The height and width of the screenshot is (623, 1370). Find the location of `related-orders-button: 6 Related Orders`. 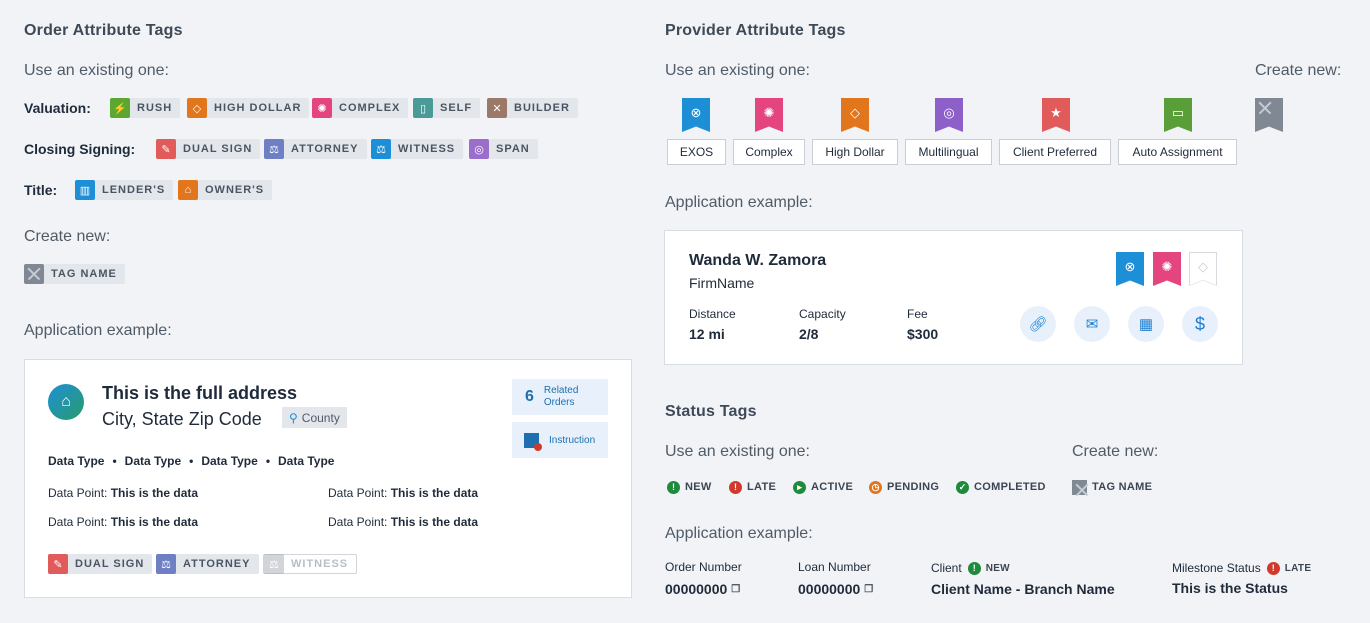

related-orders-button: 6 Related Orders is located at coordinates (560, 397).